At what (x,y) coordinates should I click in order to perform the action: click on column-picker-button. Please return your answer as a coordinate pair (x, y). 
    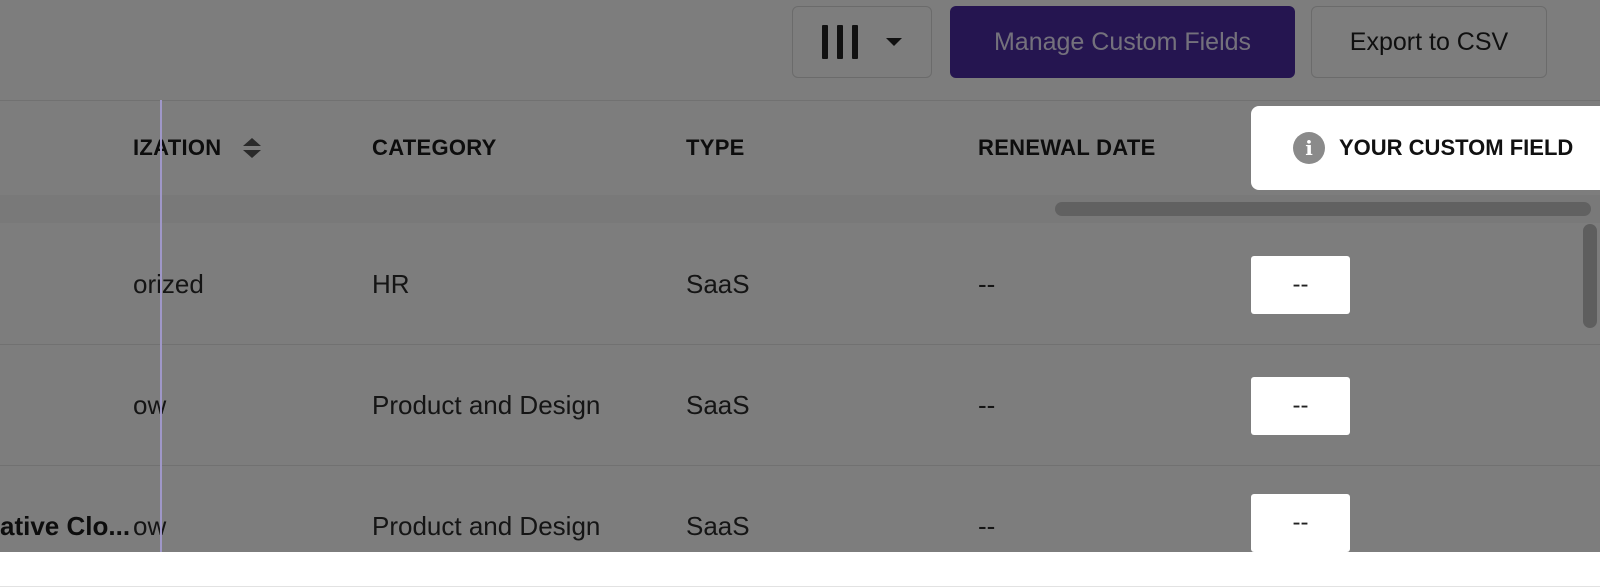
    Looking at the image, I should click on (862, 42).